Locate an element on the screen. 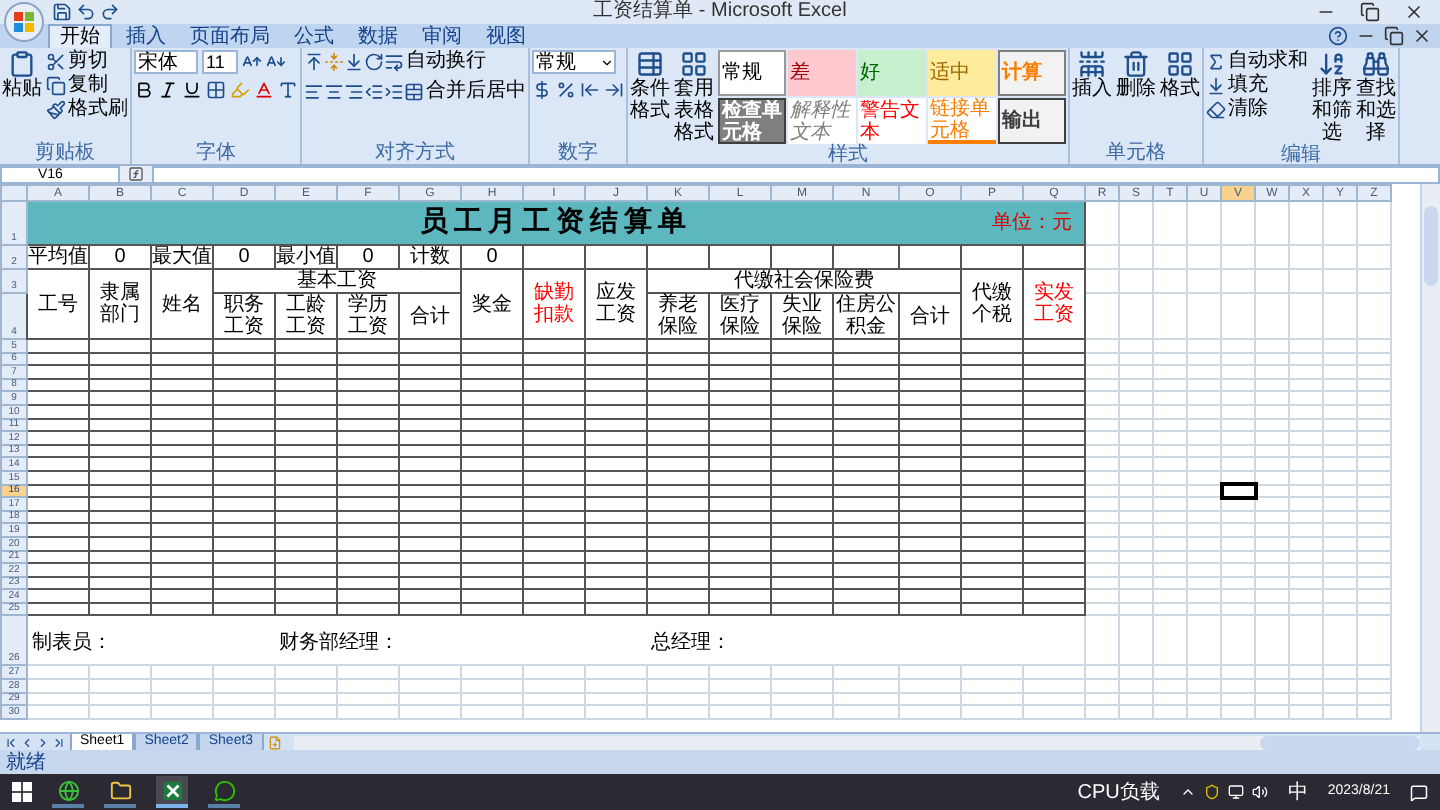 This screenshot has width=1440, height=810. signature-label: 制表员： is located at coordinates (71, 643).